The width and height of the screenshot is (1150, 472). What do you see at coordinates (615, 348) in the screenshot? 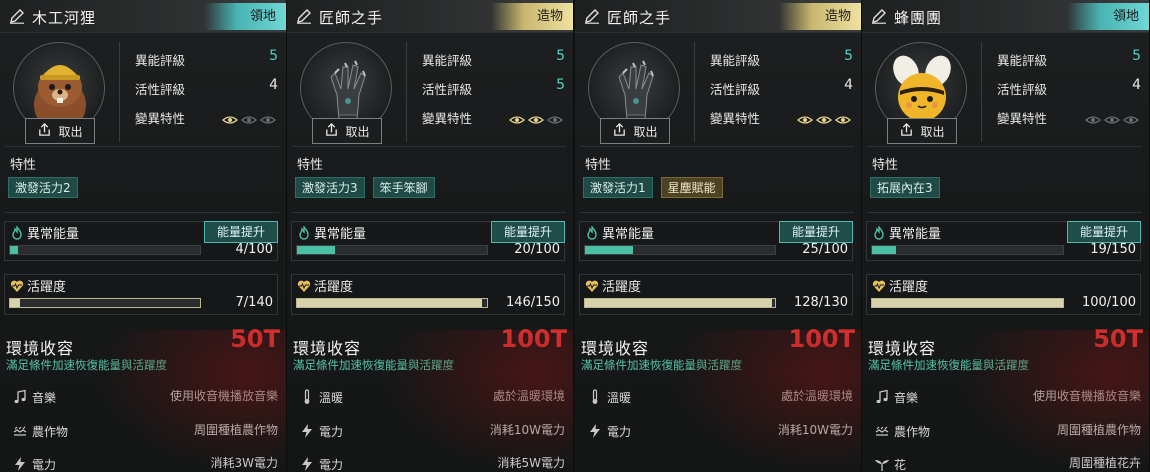
I see `environment-containment-title: 環境收容` at bounding box center [615, 348].